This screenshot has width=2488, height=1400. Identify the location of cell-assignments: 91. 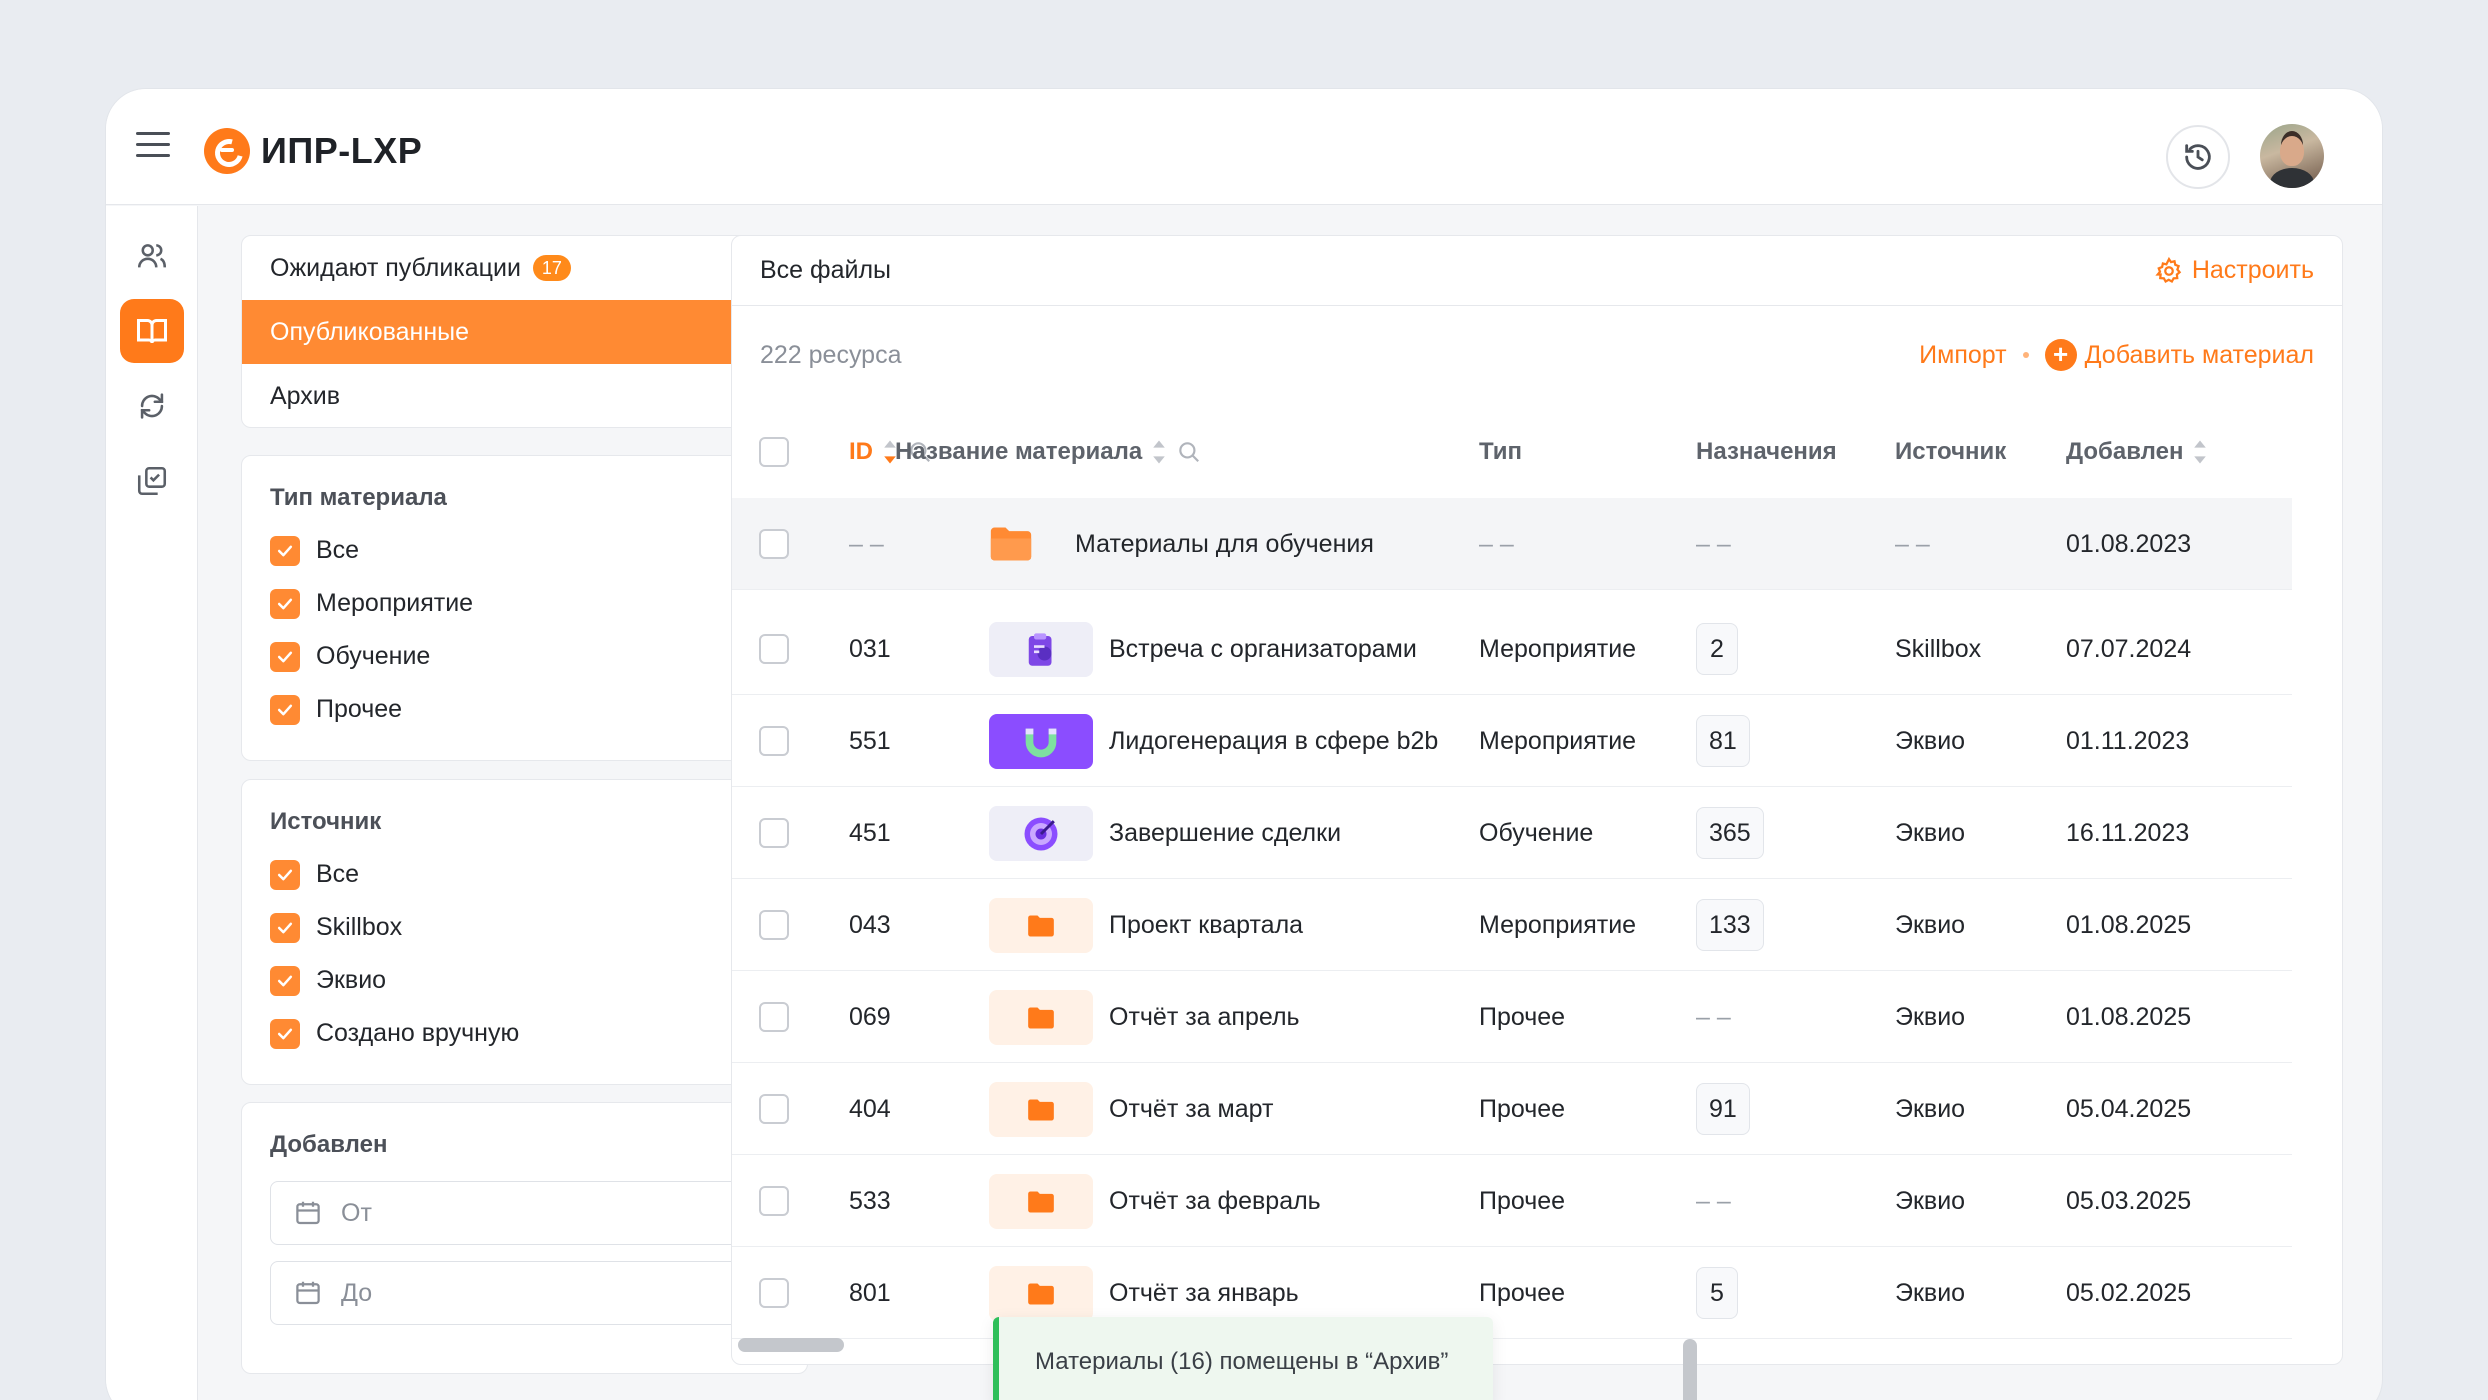
(1723, 1109).